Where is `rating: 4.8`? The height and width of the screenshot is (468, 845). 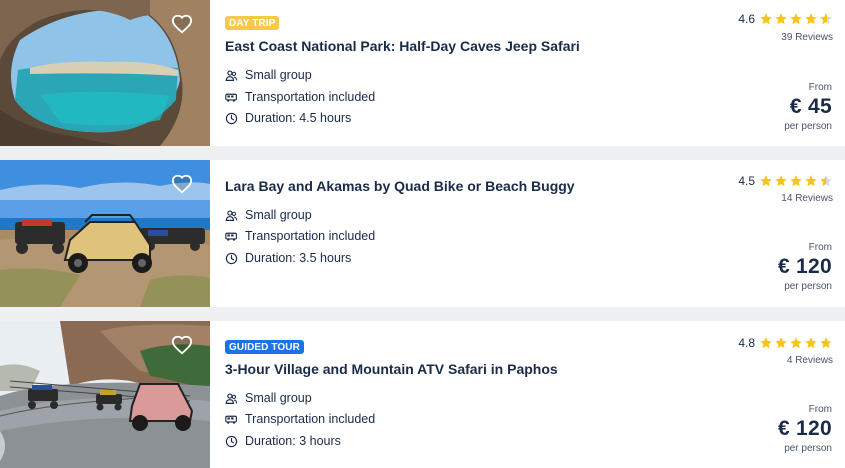 rating: 4.8 is located at coordinates (785, 343).